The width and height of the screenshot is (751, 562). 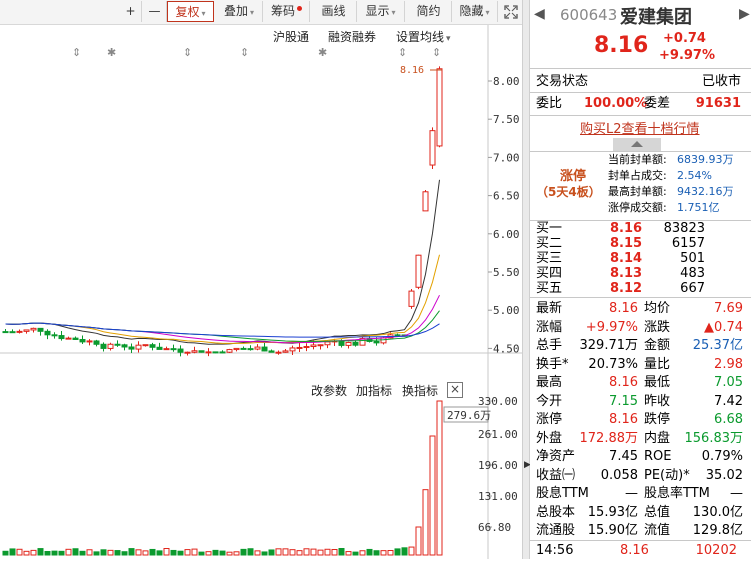 What do you see at coordinates (723, 327) in the screenshot?
I see `stat-value: ▲0.74` at bounding box center [723, 327].